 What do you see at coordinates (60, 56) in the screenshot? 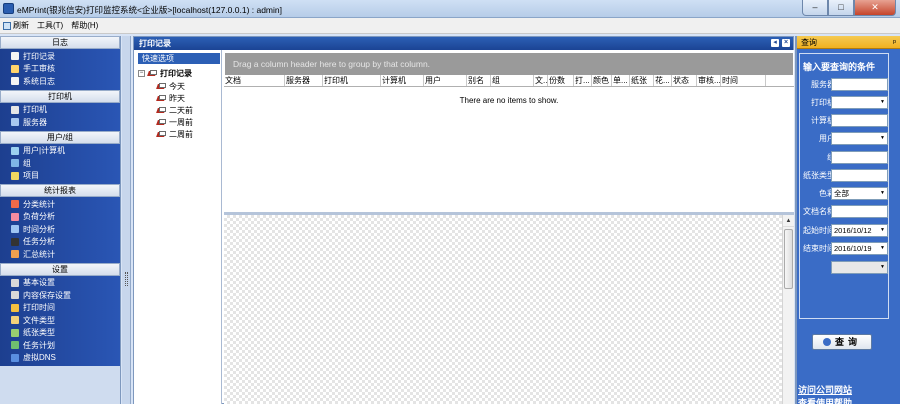
I see `sidebar-item: 打印记录` at bounding box center [60, 56].